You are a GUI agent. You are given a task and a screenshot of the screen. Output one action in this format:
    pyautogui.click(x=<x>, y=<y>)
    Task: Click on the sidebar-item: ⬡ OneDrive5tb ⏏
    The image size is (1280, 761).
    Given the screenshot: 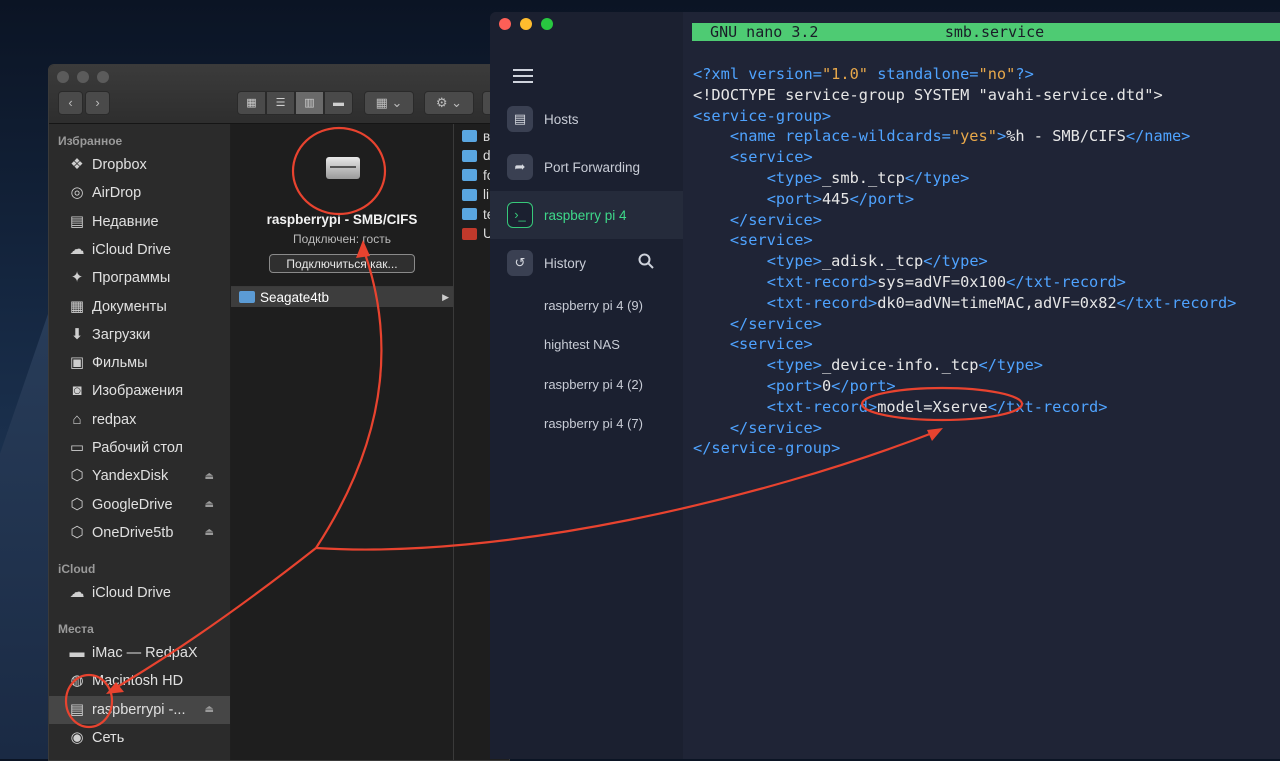 What is the action you would take?
    pyautogui.click(x=139, y=533)
    